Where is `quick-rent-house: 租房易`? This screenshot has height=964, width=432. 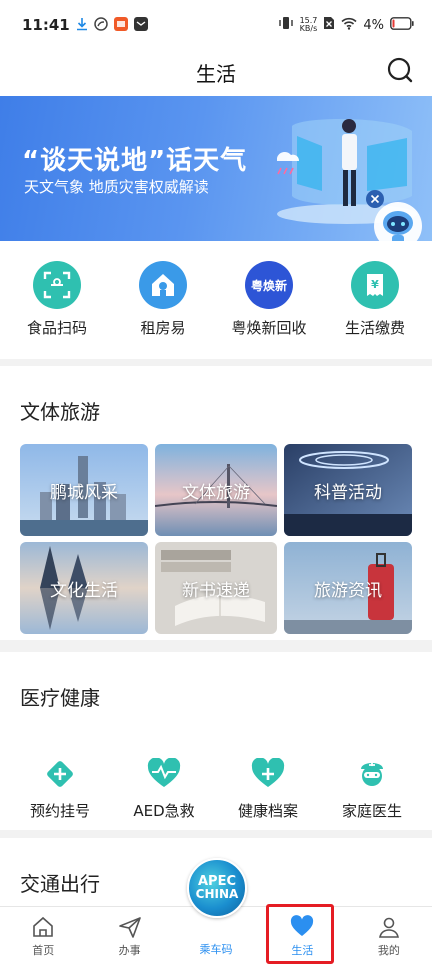 quick-rent-house: 租房易 is located at coordinates (163, 300).